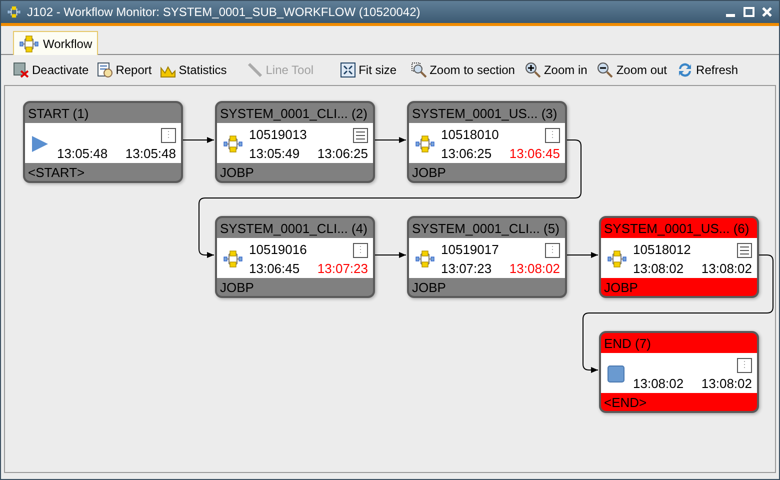 Image resolution: width=780 pixels, height=480 pixels. I want to click on start-time: 13:07:23, so click(466, 268).